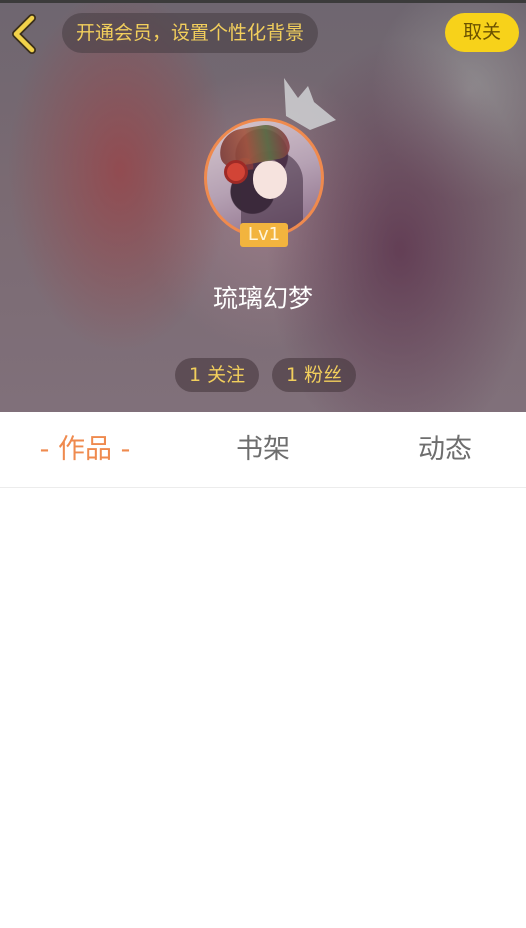 The image size is (526, 928). I want to click on level-badge: Lv1, so click(264, 235).